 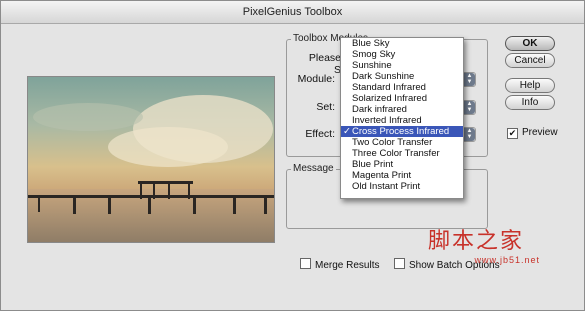 I want to click on menu-item: Sunshine, so click(x=402, y=65).